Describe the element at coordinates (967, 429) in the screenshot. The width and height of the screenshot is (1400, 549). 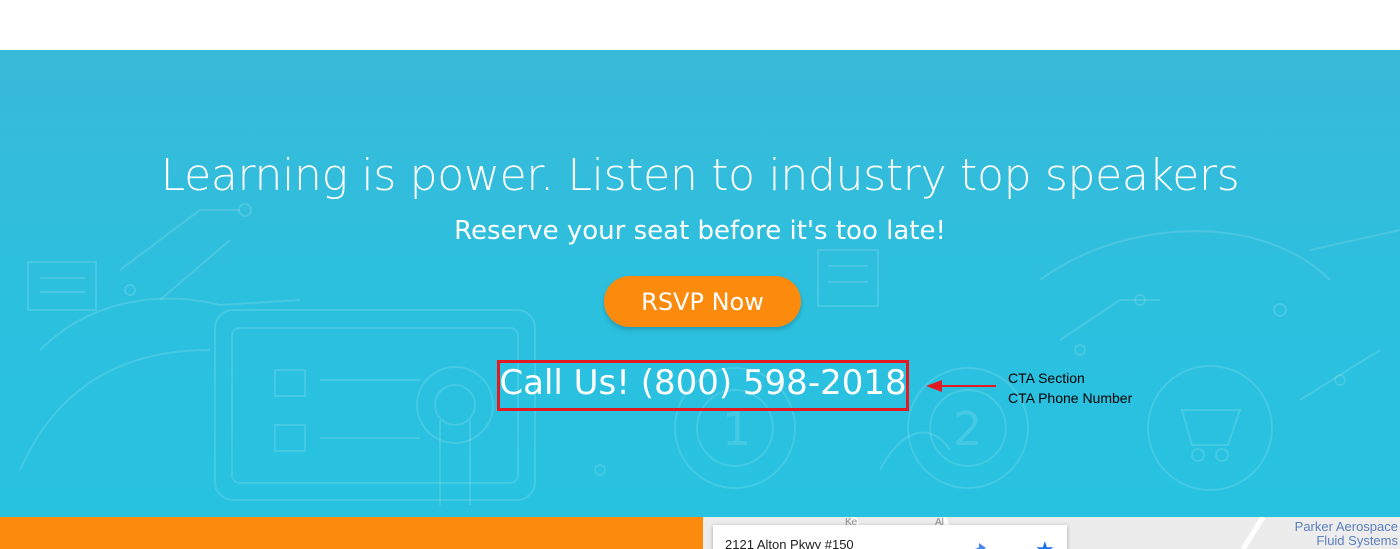
I see `svg-text: 2` at that location.